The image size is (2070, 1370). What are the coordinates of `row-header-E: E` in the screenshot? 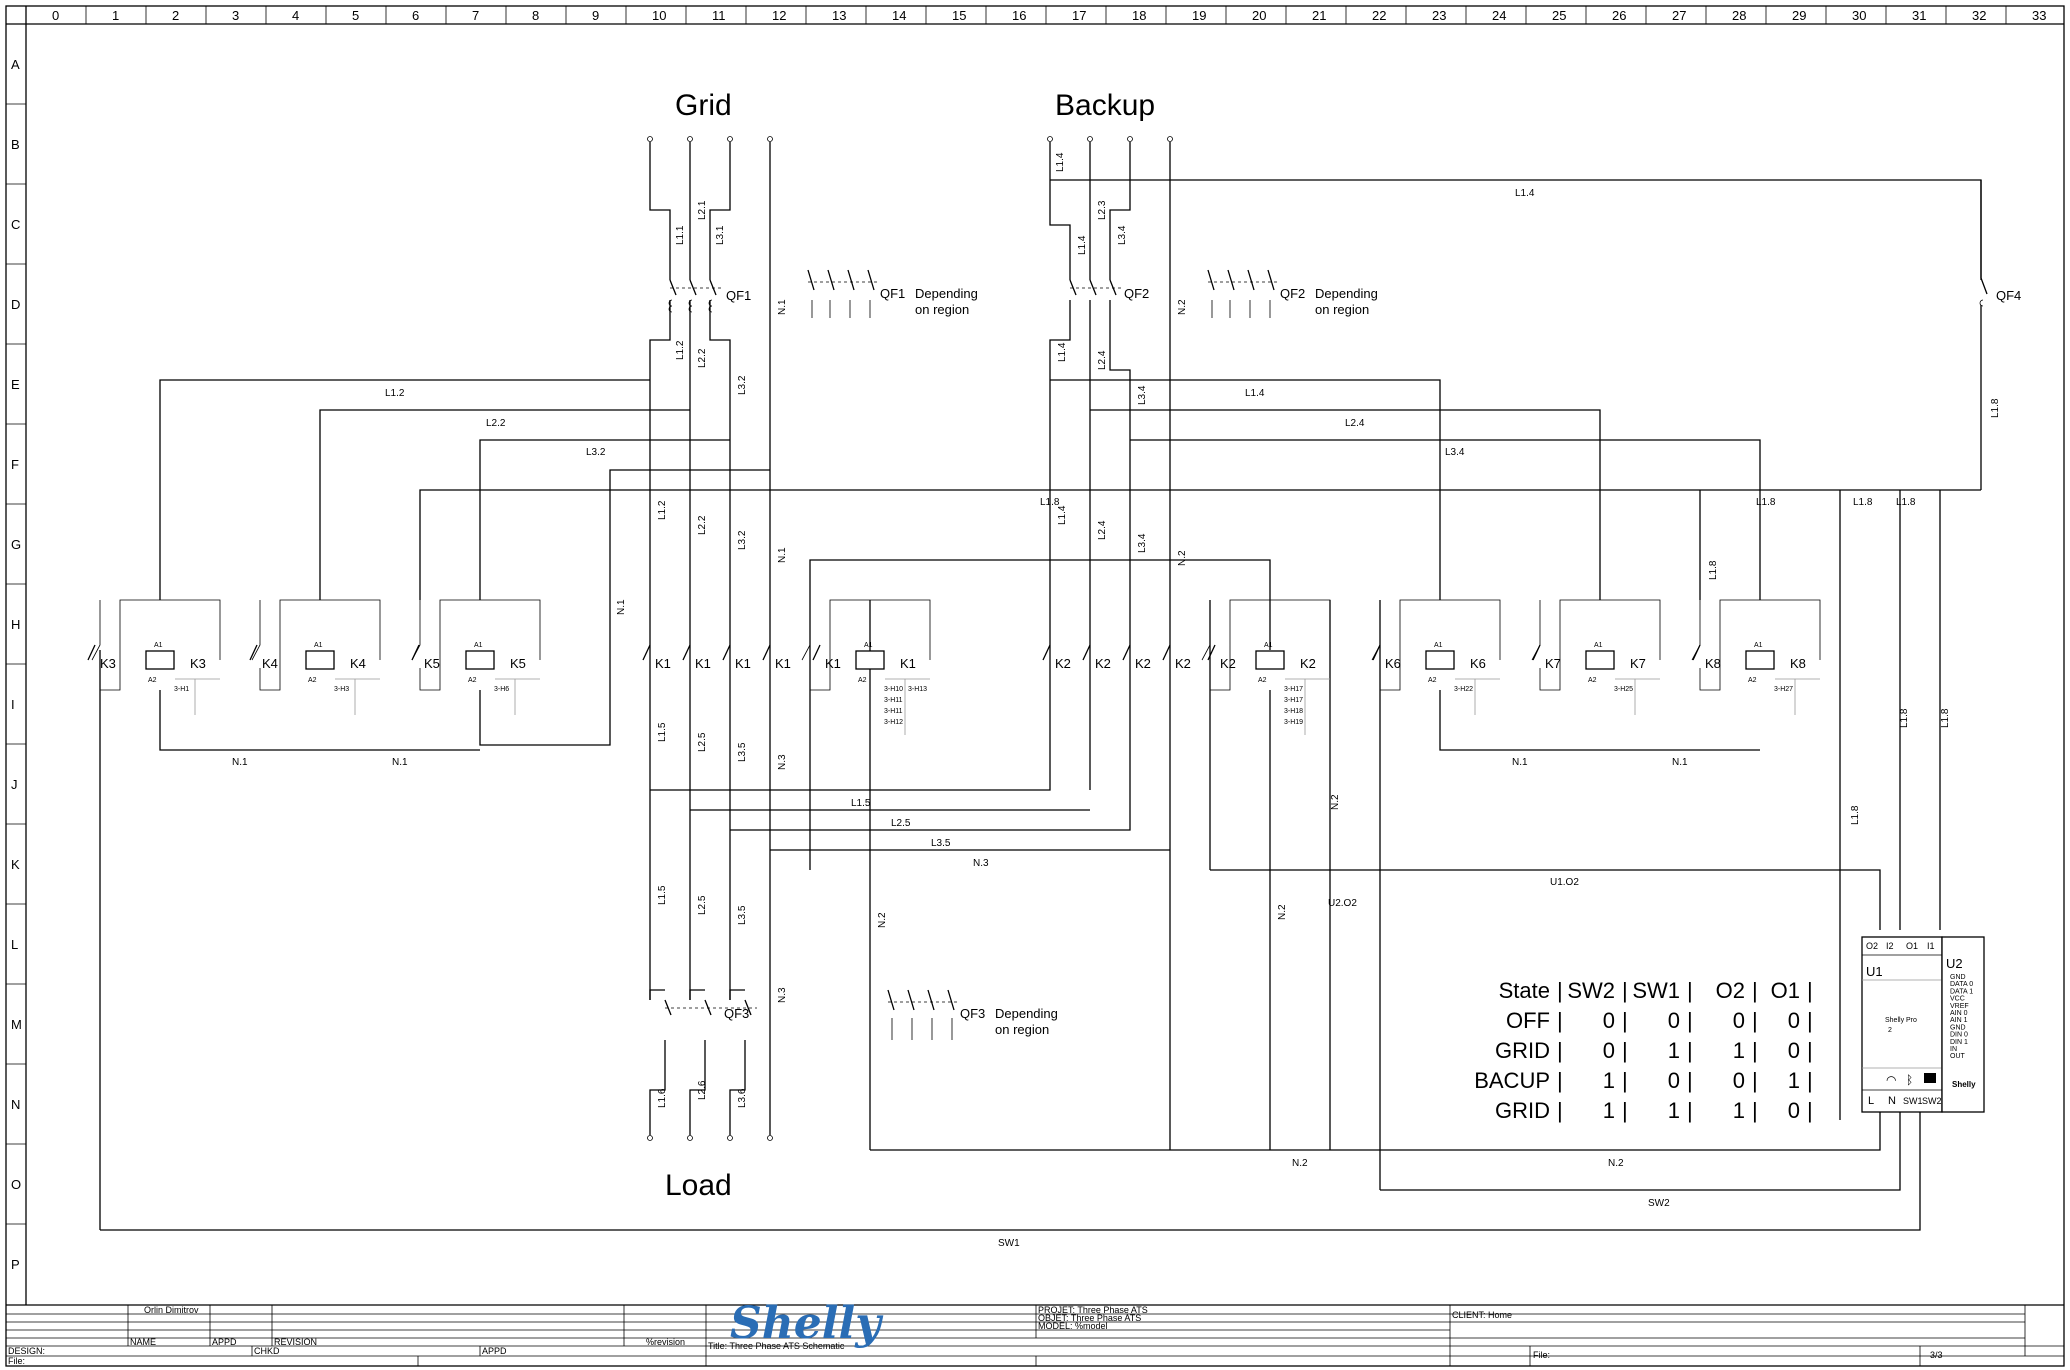 It's located at (15, 384).